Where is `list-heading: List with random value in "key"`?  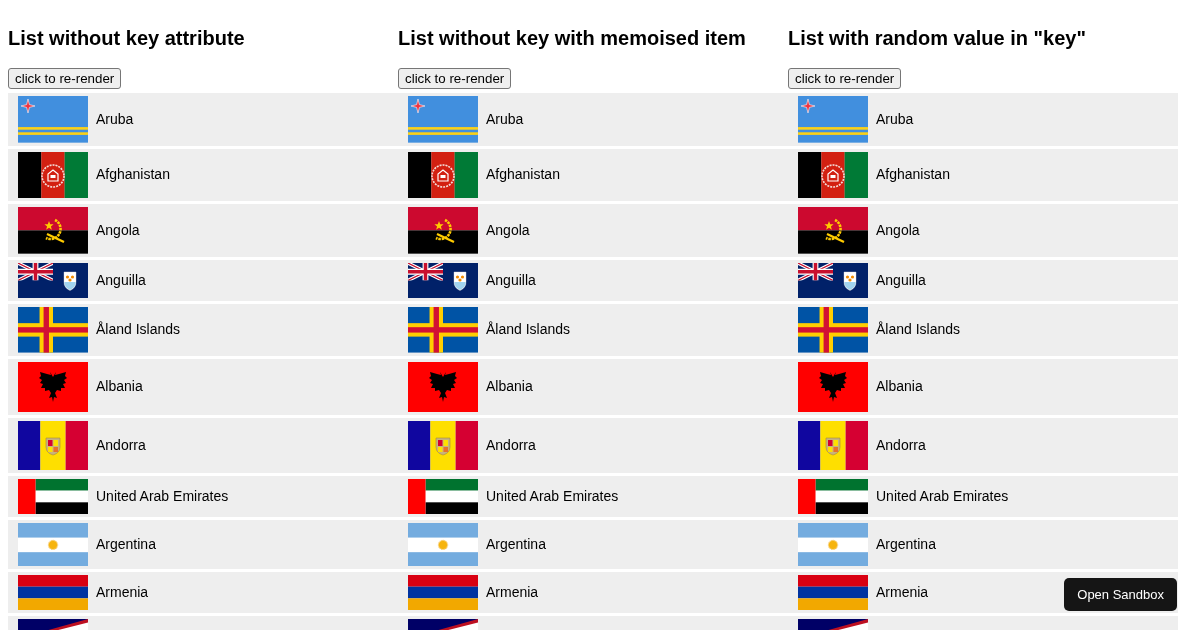
list-heading: List with random value in "key" is located at coordinates (937, 38).